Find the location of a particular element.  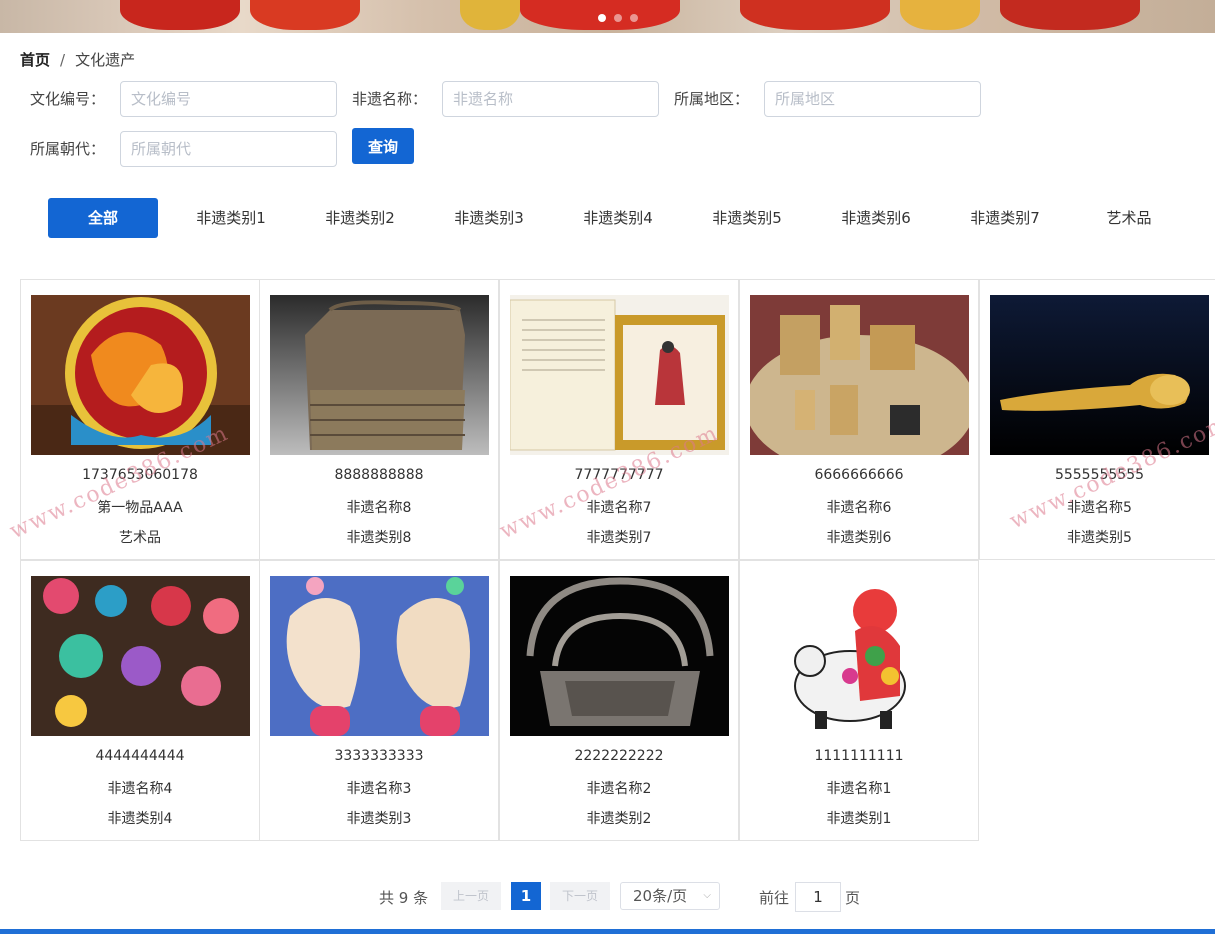

goto-label: 前往 is located at coordinates (774, 898).